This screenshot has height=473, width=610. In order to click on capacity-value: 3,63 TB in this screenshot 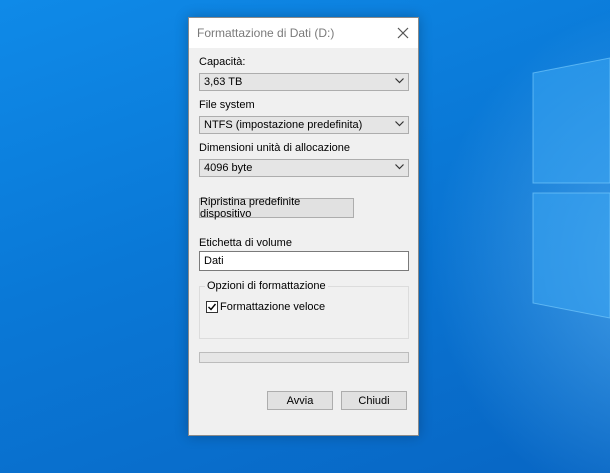, I will do `click(223, 82)`.